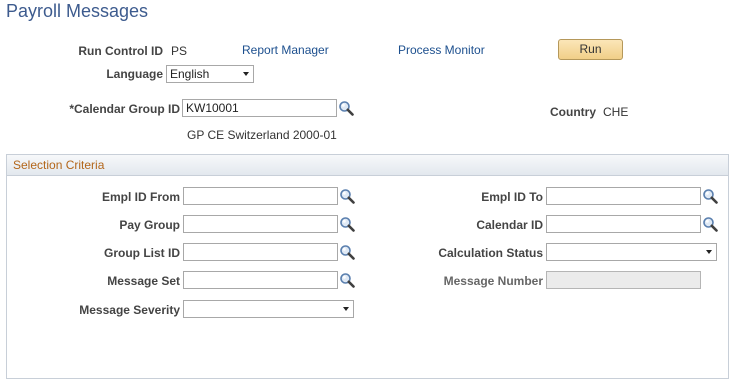 The width and height of the screenshot is (733, 382). Describe the element at coordinates (623, 224) in the screenshot. I see `calendar-id-field` at that location.